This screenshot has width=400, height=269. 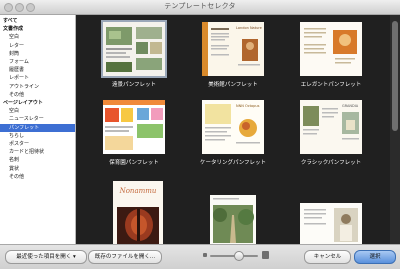 I want to click on sidebar-item: カードと招待状, so click(x=37, y=152).